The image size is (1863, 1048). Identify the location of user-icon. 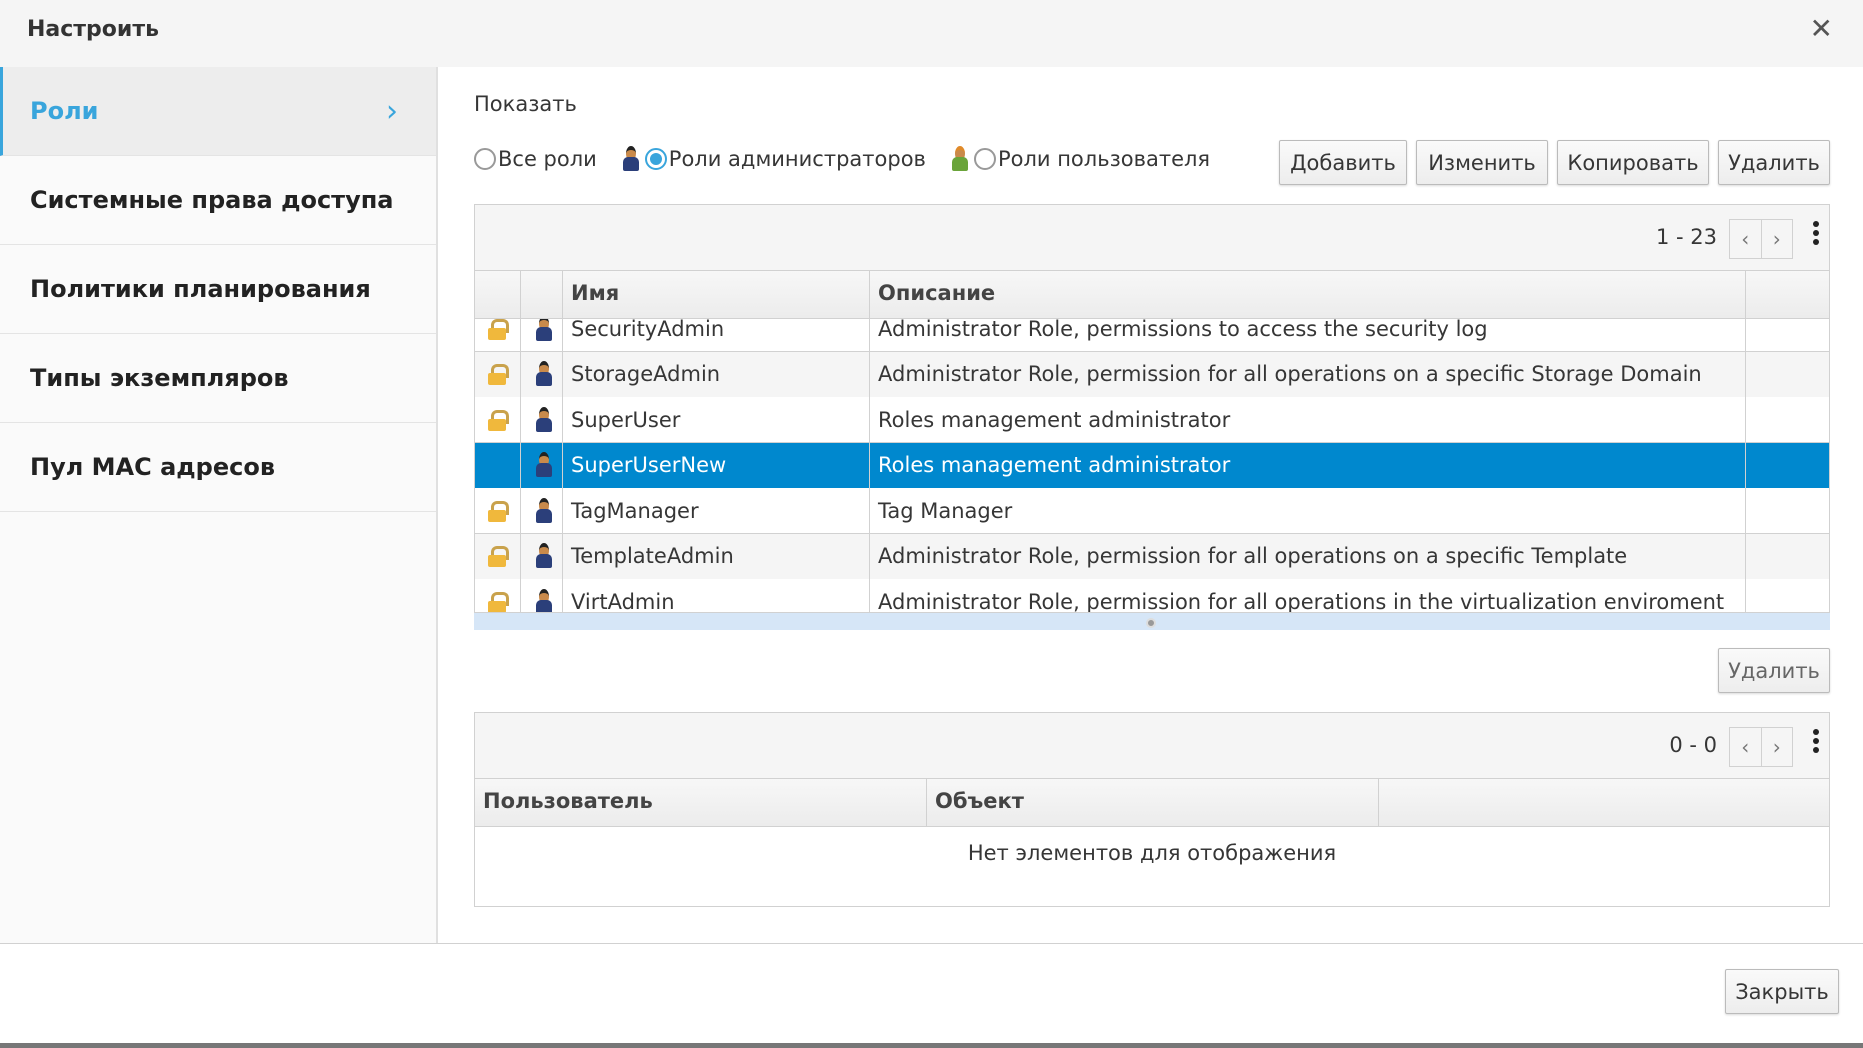
(959, 159).